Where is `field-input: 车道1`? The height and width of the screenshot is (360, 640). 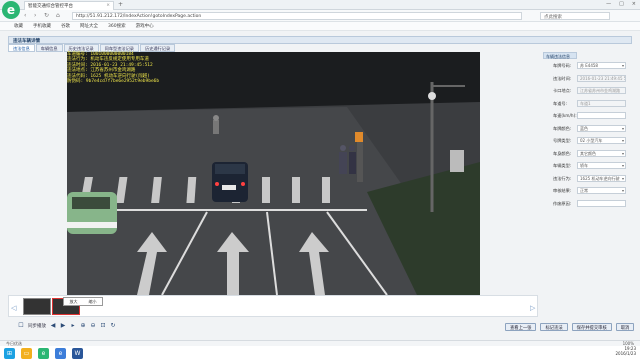 field-input: 车道1 is located at coordinates (601, 103).